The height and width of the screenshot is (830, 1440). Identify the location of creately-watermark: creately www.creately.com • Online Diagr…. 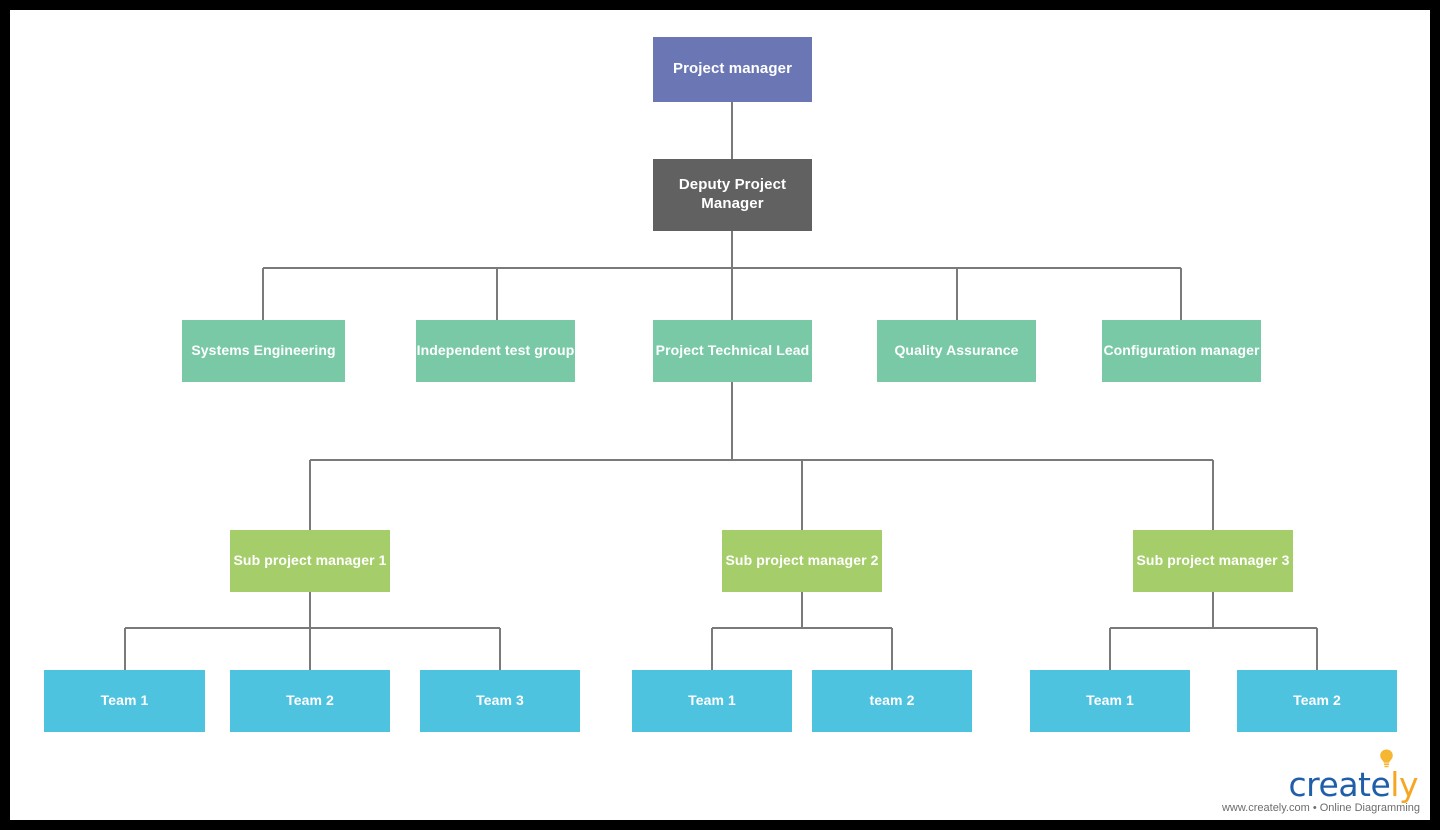
(1321, 781).